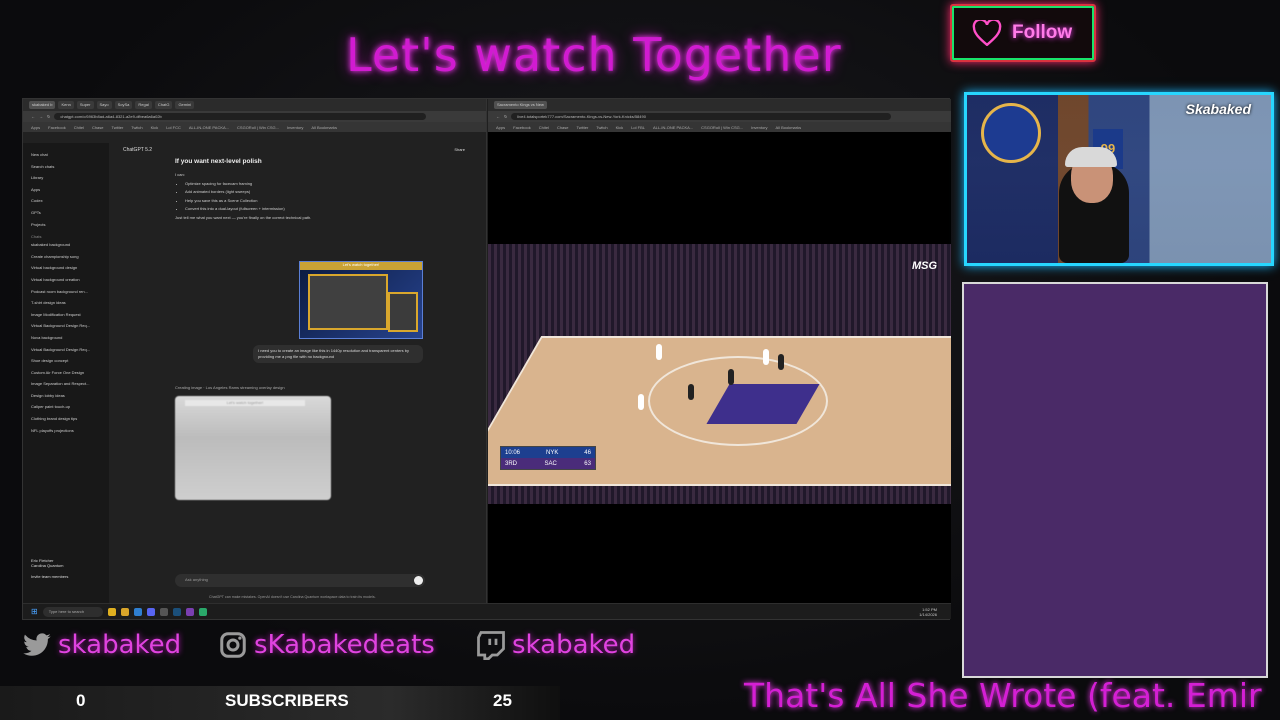 The height and width of the screenshot is (720, 1280). What do you see at coordinates (245, 403) in the screenshot?
I see `generating-title: Let's watch together!` at bounding box center [245, 403].